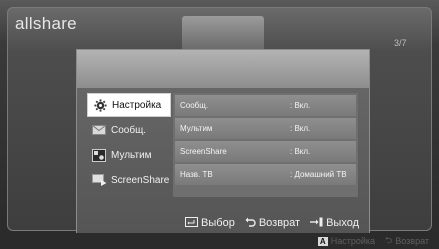 Image resolution: width=439 pixels, height=249 pixels. Describe the element at coordinates (389, 240) in the screenshot. I see `return-icon: ⮌` at that location.